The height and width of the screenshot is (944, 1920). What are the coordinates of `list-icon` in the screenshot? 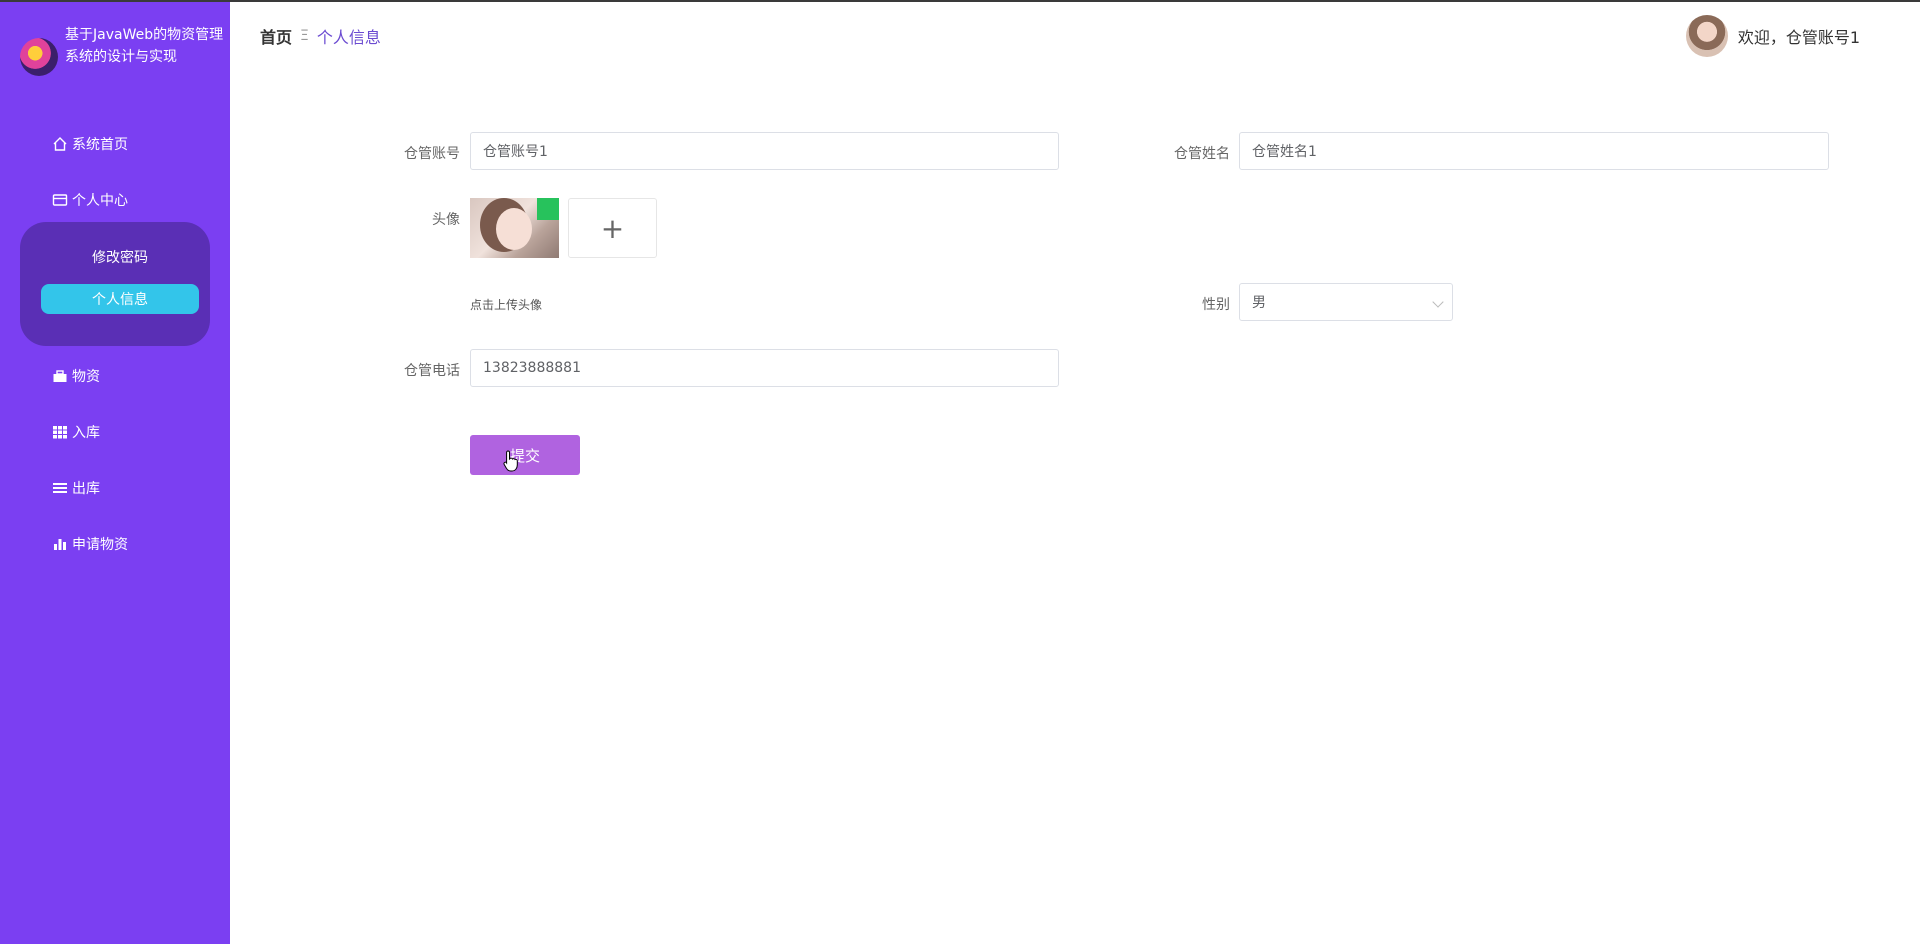 It's located at (60, 488).